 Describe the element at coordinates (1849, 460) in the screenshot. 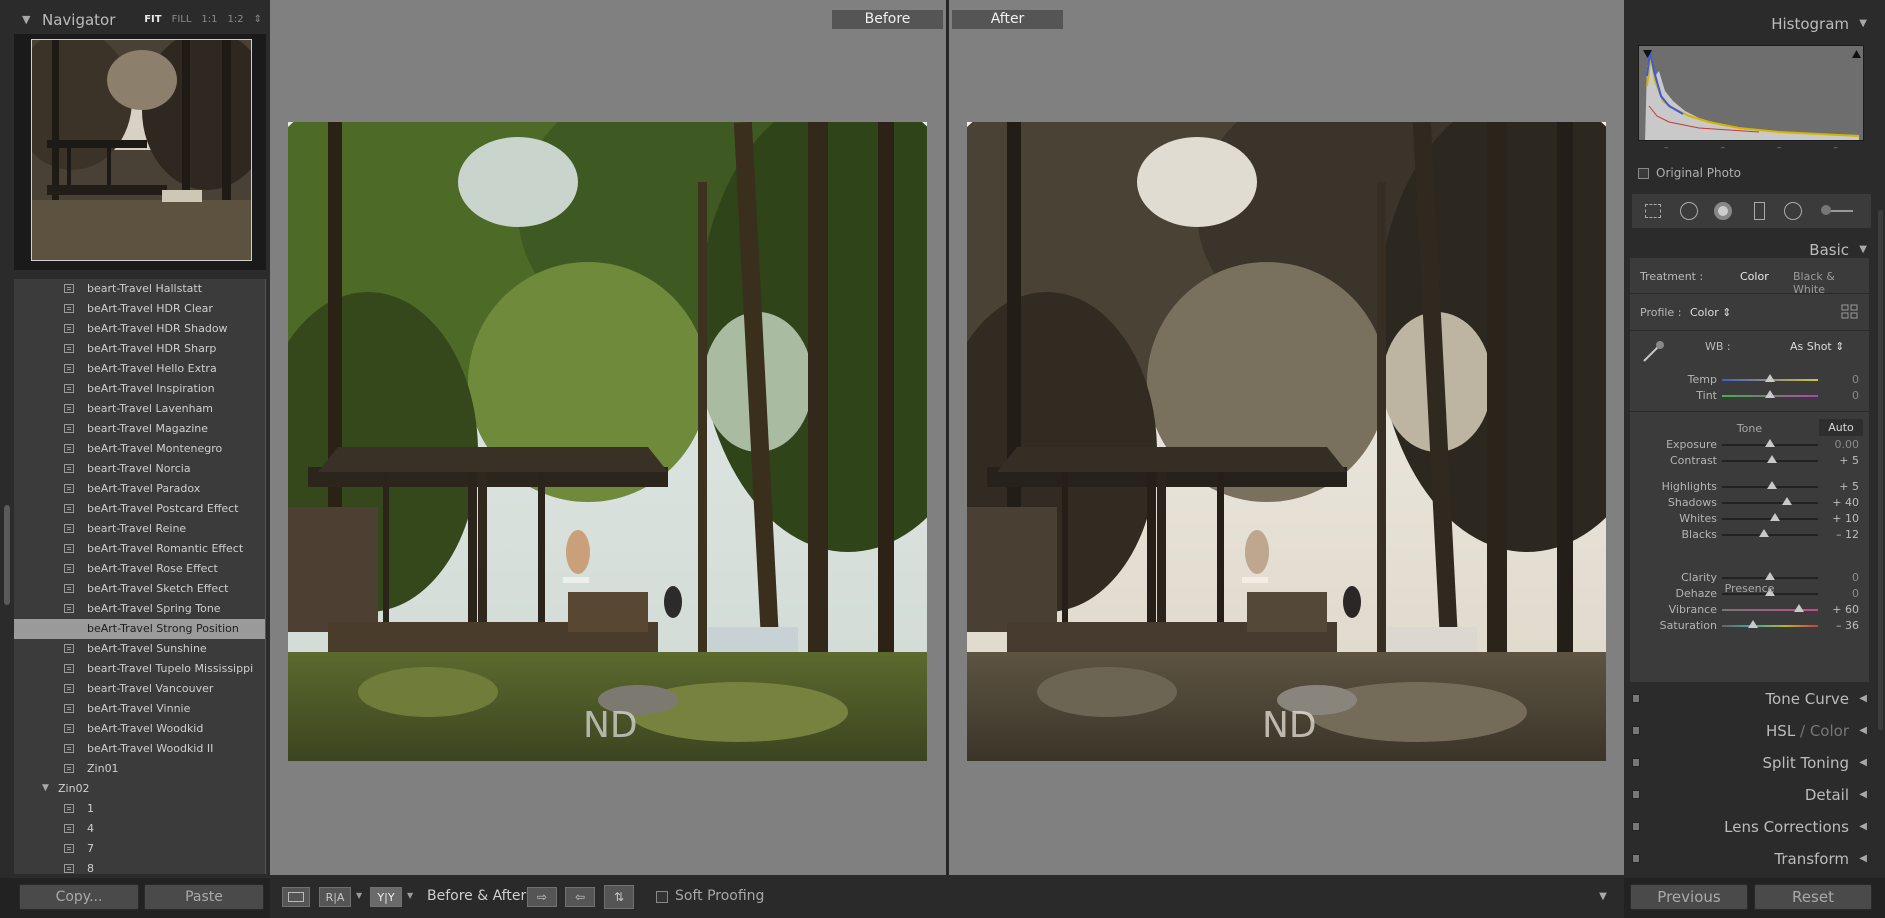

I see `contrast-value: + 5` at that location.